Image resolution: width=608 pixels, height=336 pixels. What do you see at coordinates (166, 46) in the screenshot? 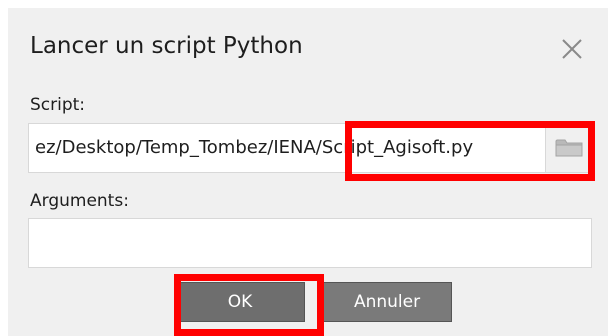
I see `dialog-title: Lancer un script Python` at bounding box center [166, 46].